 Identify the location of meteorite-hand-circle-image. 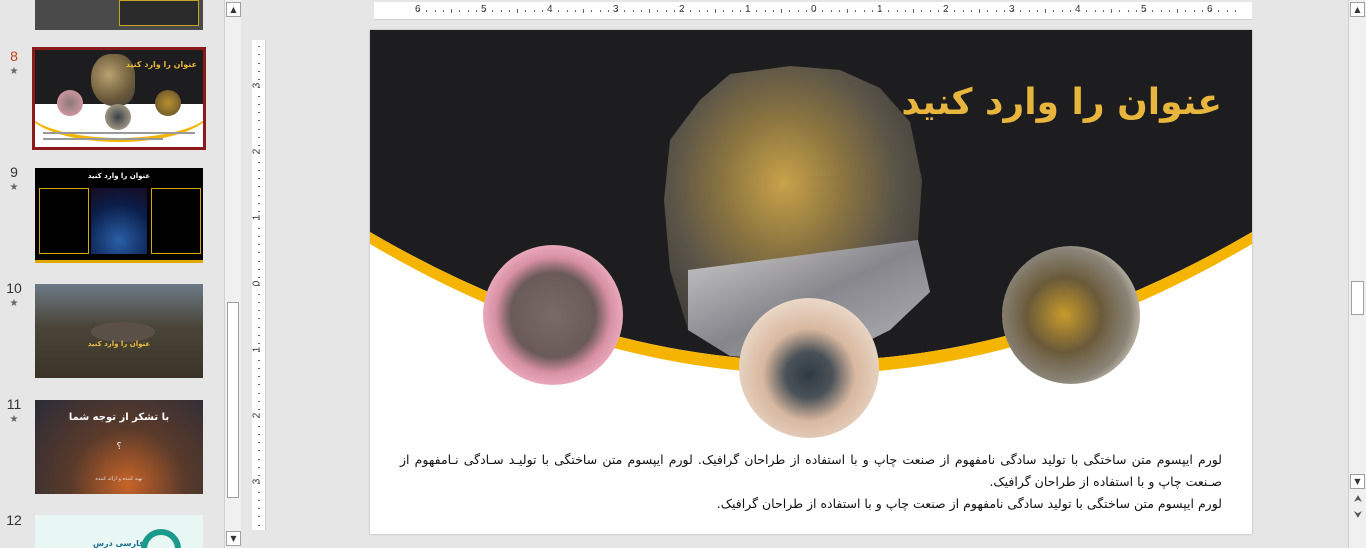
(809, 368).